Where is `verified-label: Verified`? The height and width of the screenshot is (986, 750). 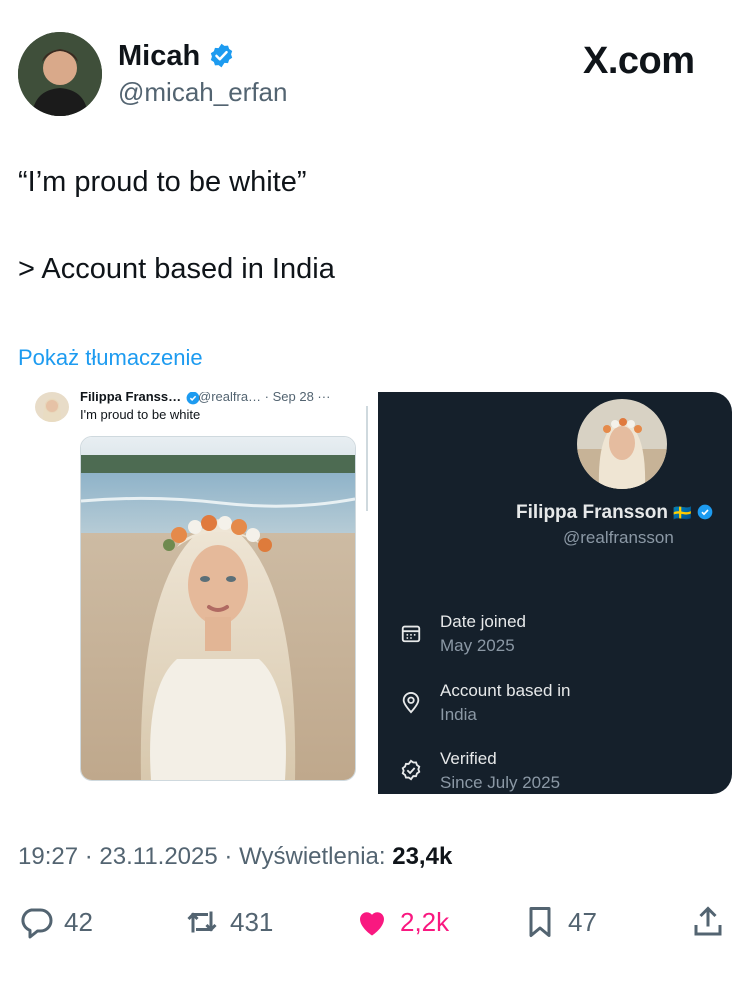
verified-label: Verified is located at coordinates (468, 758).